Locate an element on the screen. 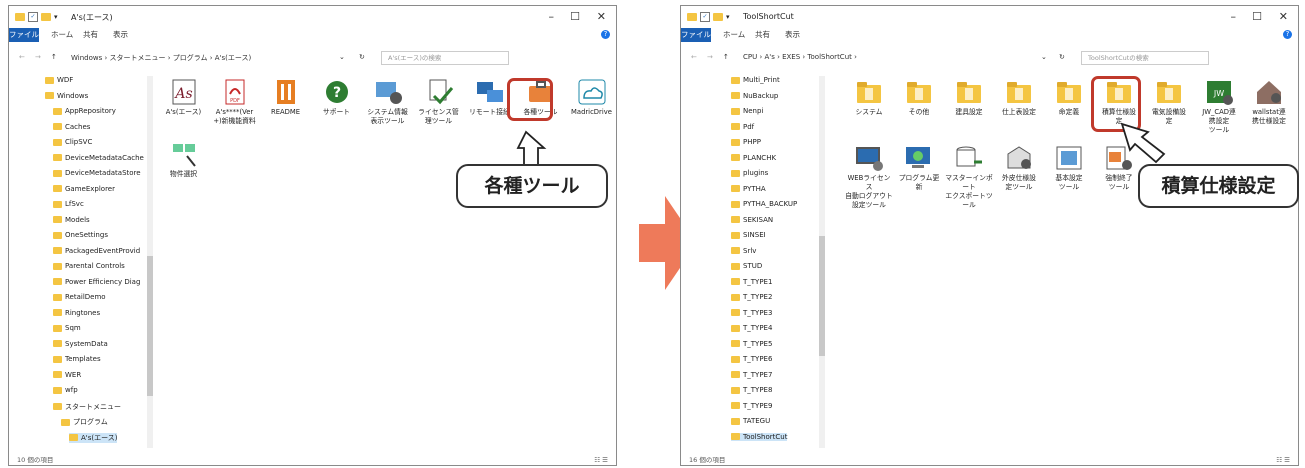 This screenshot has height=468, width=1305. search-input: A's(エース)の検索 is located at coordinates (445, 58).